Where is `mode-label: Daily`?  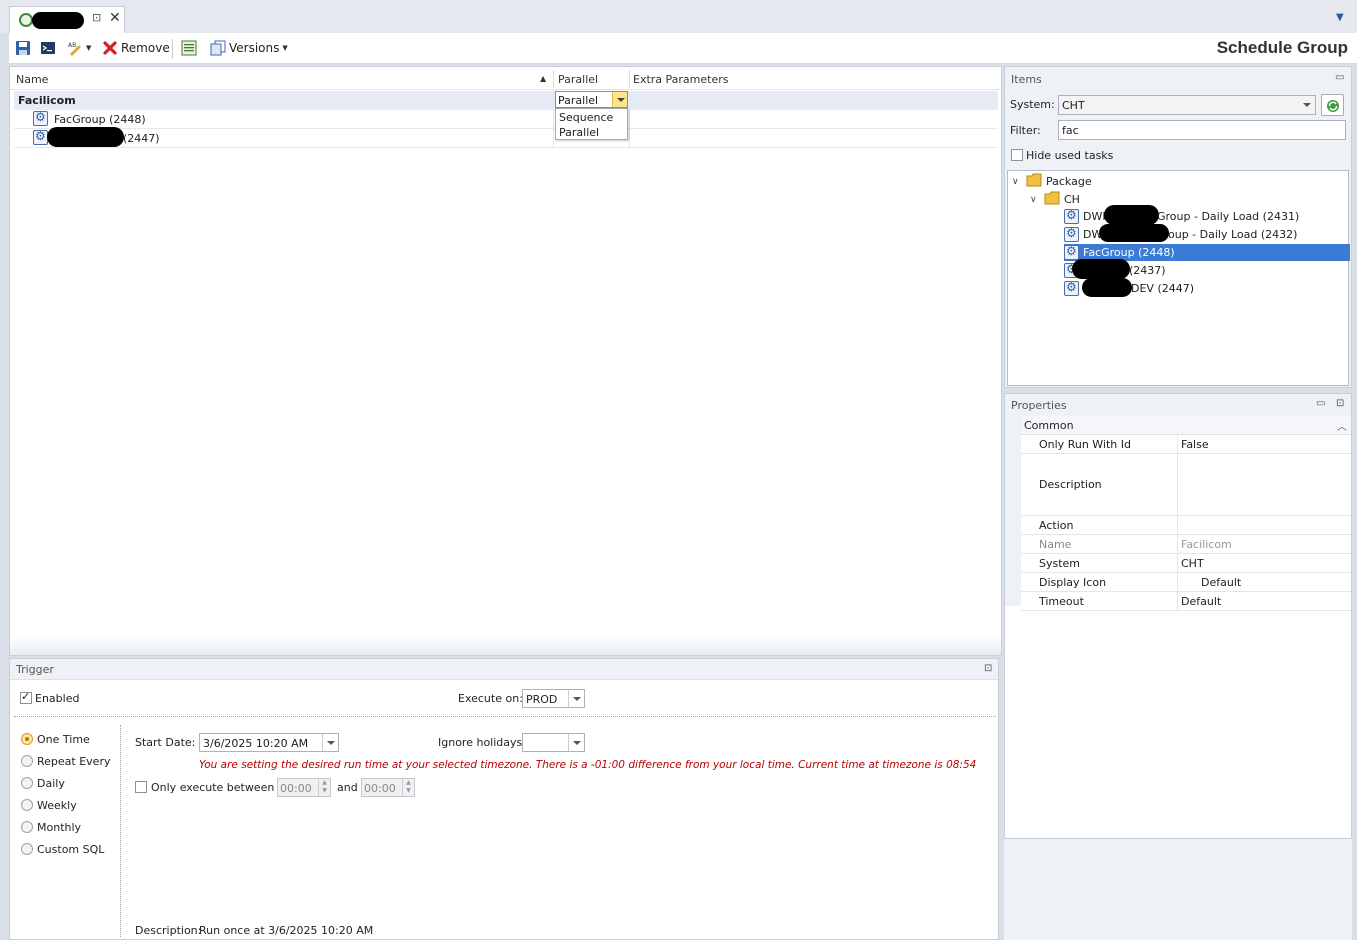 mode-label: Daily is located at coordinates (51, 783).